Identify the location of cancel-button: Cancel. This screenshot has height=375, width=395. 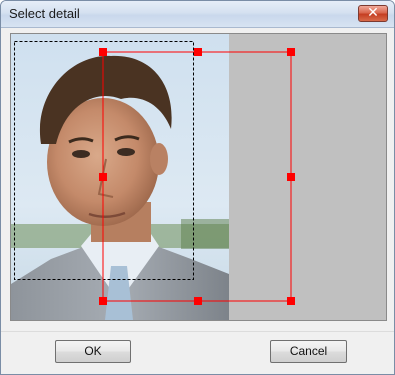
(308, 351).